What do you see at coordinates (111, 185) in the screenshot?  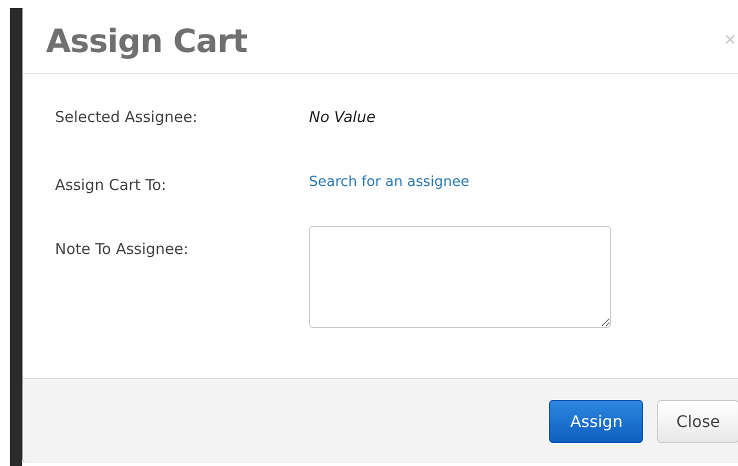 I see `field-label: Assign Cart To:` at bounding box center [111, 185].